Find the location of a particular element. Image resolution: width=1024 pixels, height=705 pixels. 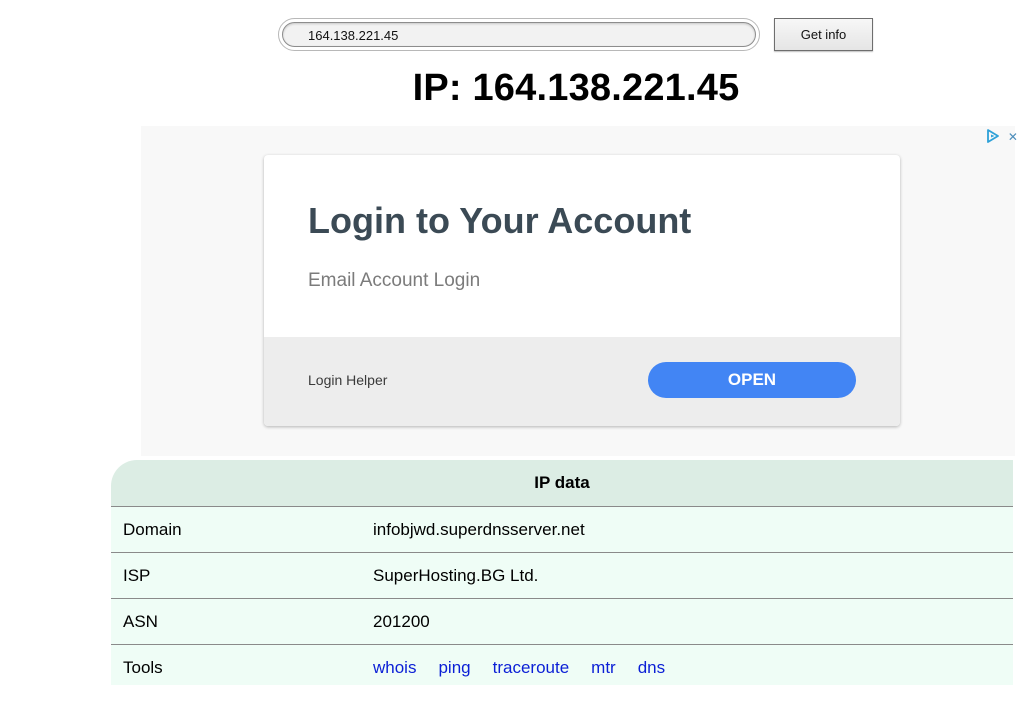

tool-link-mtr: mtr is located at coordinates (603, 667).